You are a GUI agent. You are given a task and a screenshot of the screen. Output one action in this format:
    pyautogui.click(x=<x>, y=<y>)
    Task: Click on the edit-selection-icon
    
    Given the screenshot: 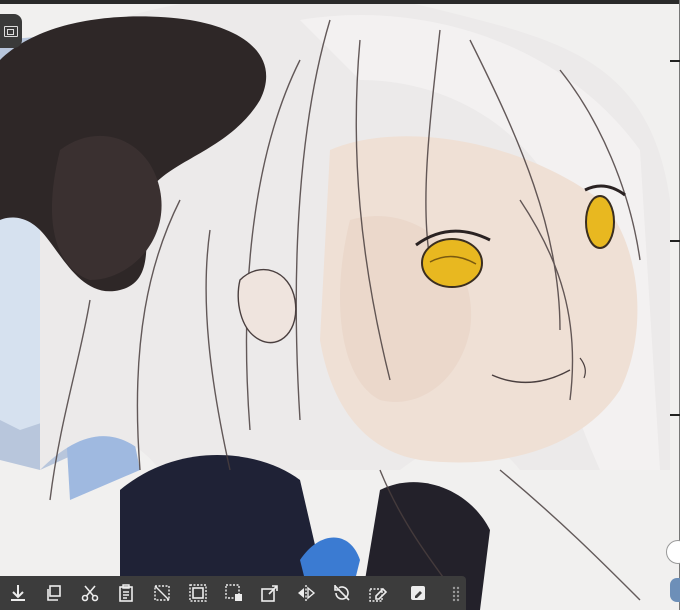 What is the action you would take?
    pyautogui.click(x=378, y=594)
    